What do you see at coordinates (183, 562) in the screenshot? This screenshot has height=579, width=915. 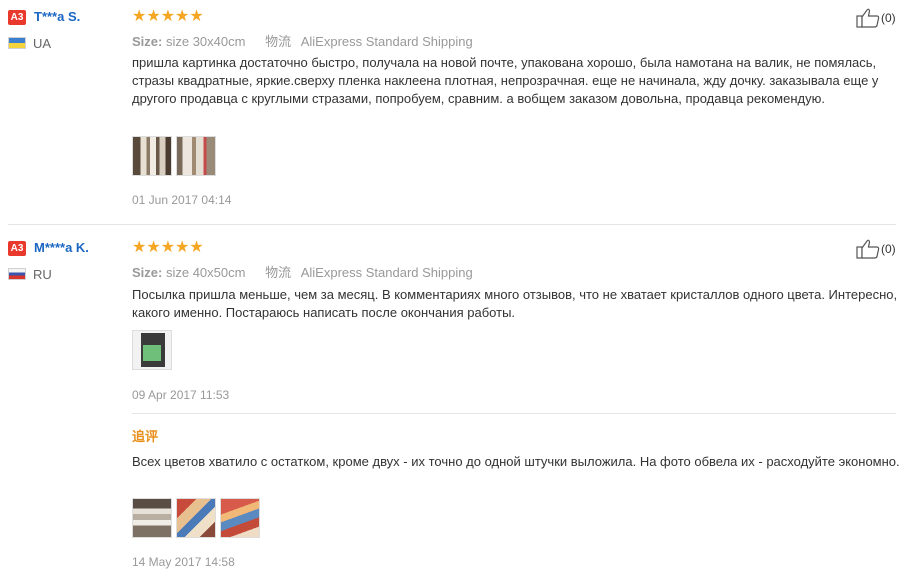 I see `followup-date: 14 May 2017 14:58` at bounding box center [183, 562].